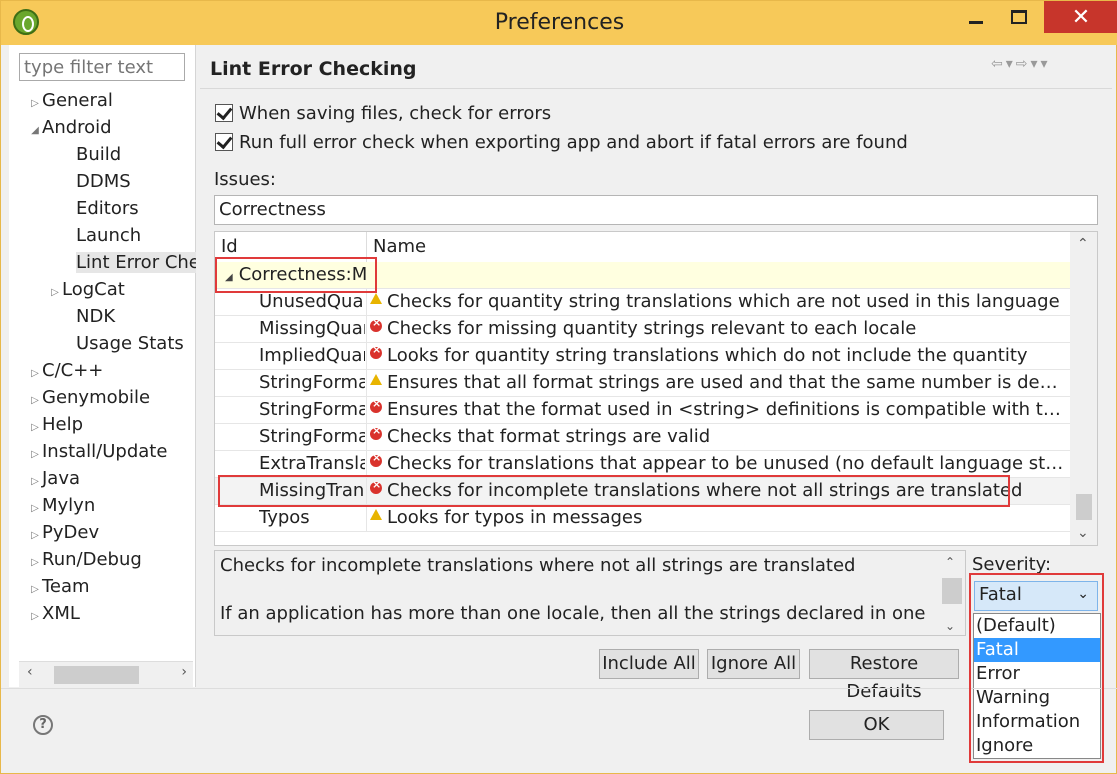 Image resolution: width=1117 pixels, height=774 pixels. I want to click on tree-item: Launch, so click(102, 235).